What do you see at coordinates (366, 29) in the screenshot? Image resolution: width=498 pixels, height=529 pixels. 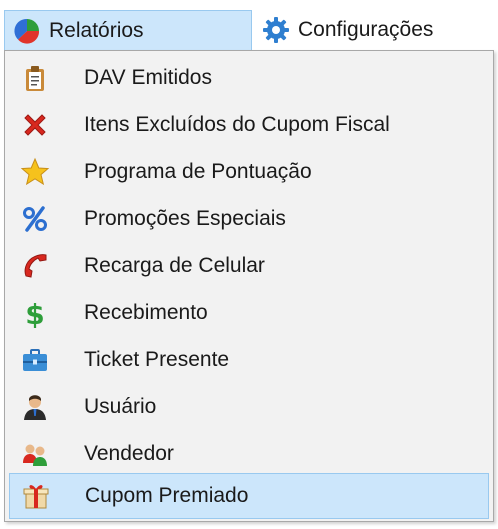 I see `menu-config-label: Configurações` at bounding box center [366, 29].